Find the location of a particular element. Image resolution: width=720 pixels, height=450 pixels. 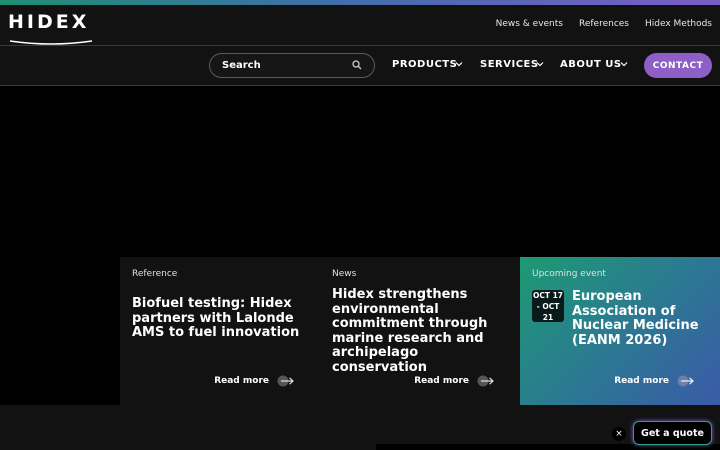

logo-wordmark: HIDEX is located at coordinates (49, 22).